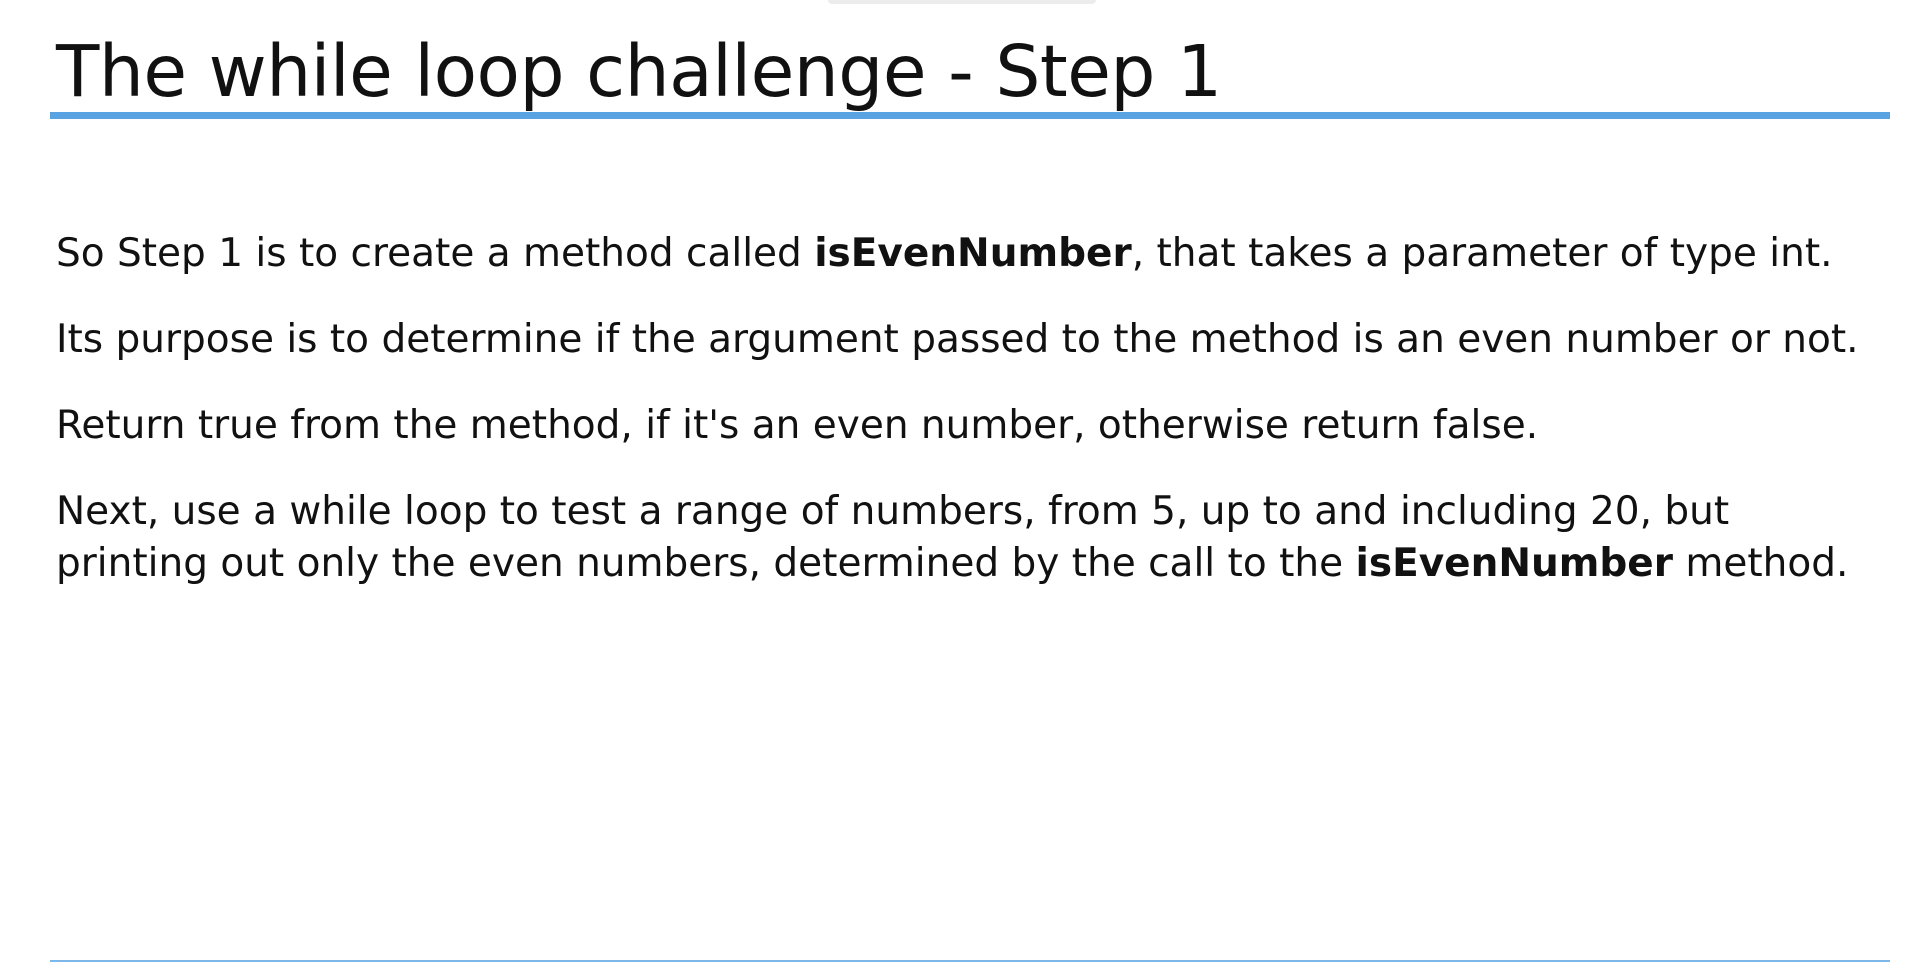 This screenshot has width=1920, height=962. Describe the element at coordinates (1482, 253) in the screenshot. I see `paragraph-step-1-text-end: , that takes a parameter of type int.` at that location.